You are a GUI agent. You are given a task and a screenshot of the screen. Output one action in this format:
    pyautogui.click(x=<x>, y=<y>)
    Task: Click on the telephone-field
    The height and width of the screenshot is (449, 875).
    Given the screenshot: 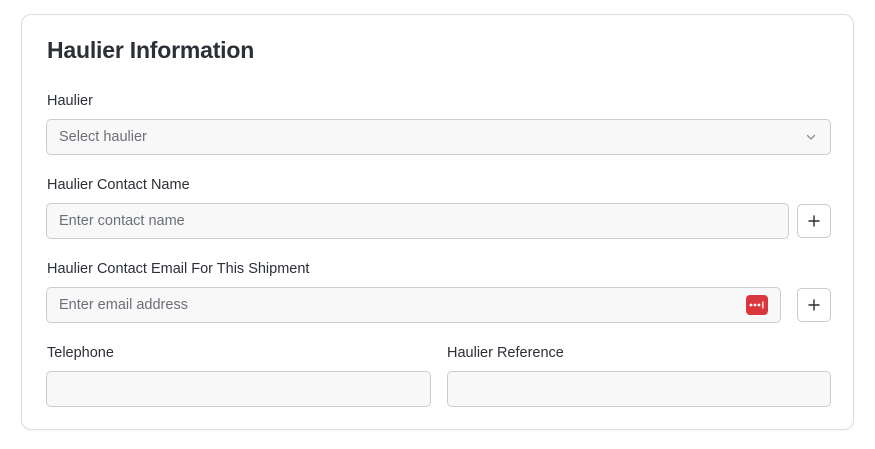 What is the action you would take?
    pyautogui.click(x=238, y=389)
    